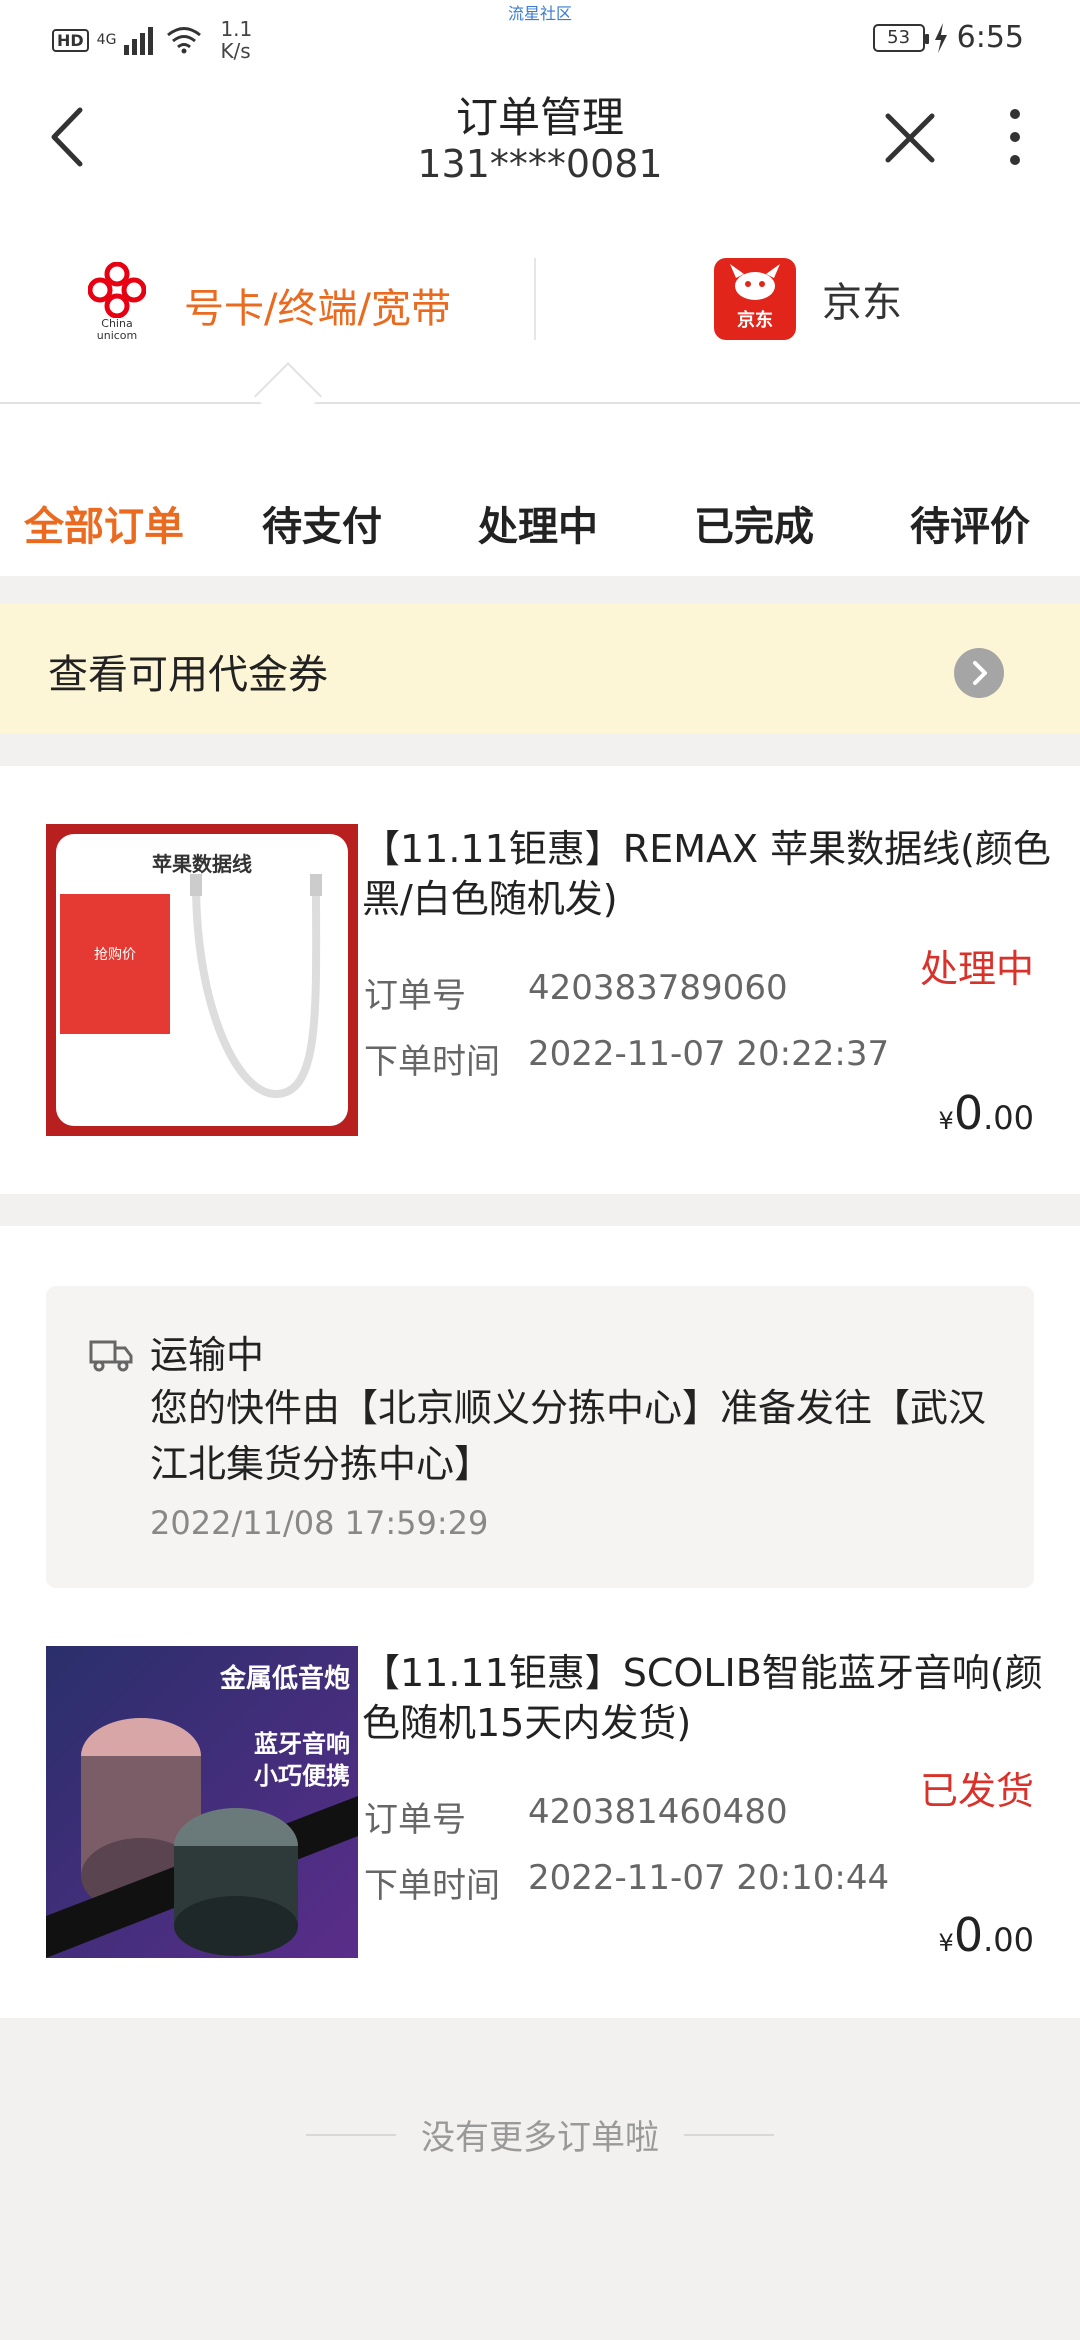  What do you see at coordinates (658, 988) in the screenshot?
I see `order-number: 420383789060` at bounding box center [658, 988].